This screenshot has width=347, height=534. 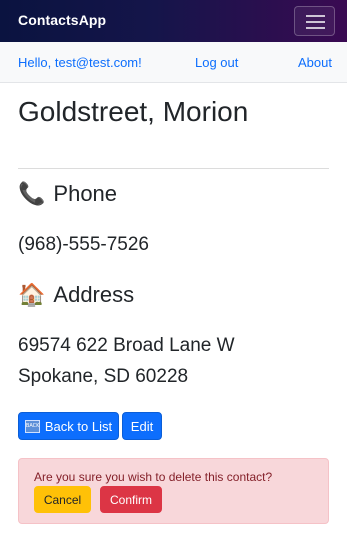 What do you see at coordinates (126, 345) in the screenshot?
I see `address-line-1: 69574 622 Broad Lane W` at bounding box center [126, 345].